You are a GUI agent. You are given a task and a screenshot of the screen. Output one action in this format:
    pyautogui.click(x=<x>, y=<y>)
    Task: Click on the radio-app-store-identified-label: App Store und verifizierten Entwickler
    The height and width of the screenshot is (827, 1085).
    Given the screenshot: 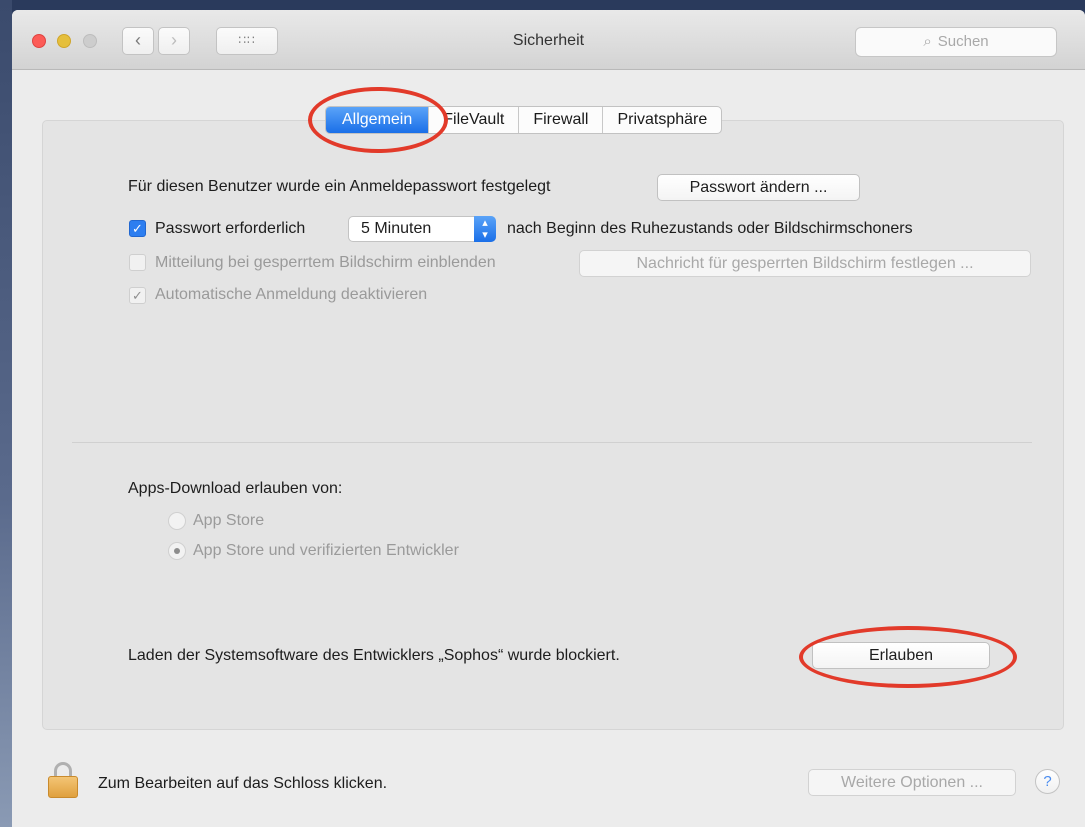 What is the action you would take?
    pyautogui.click(x=326, y=550)
    